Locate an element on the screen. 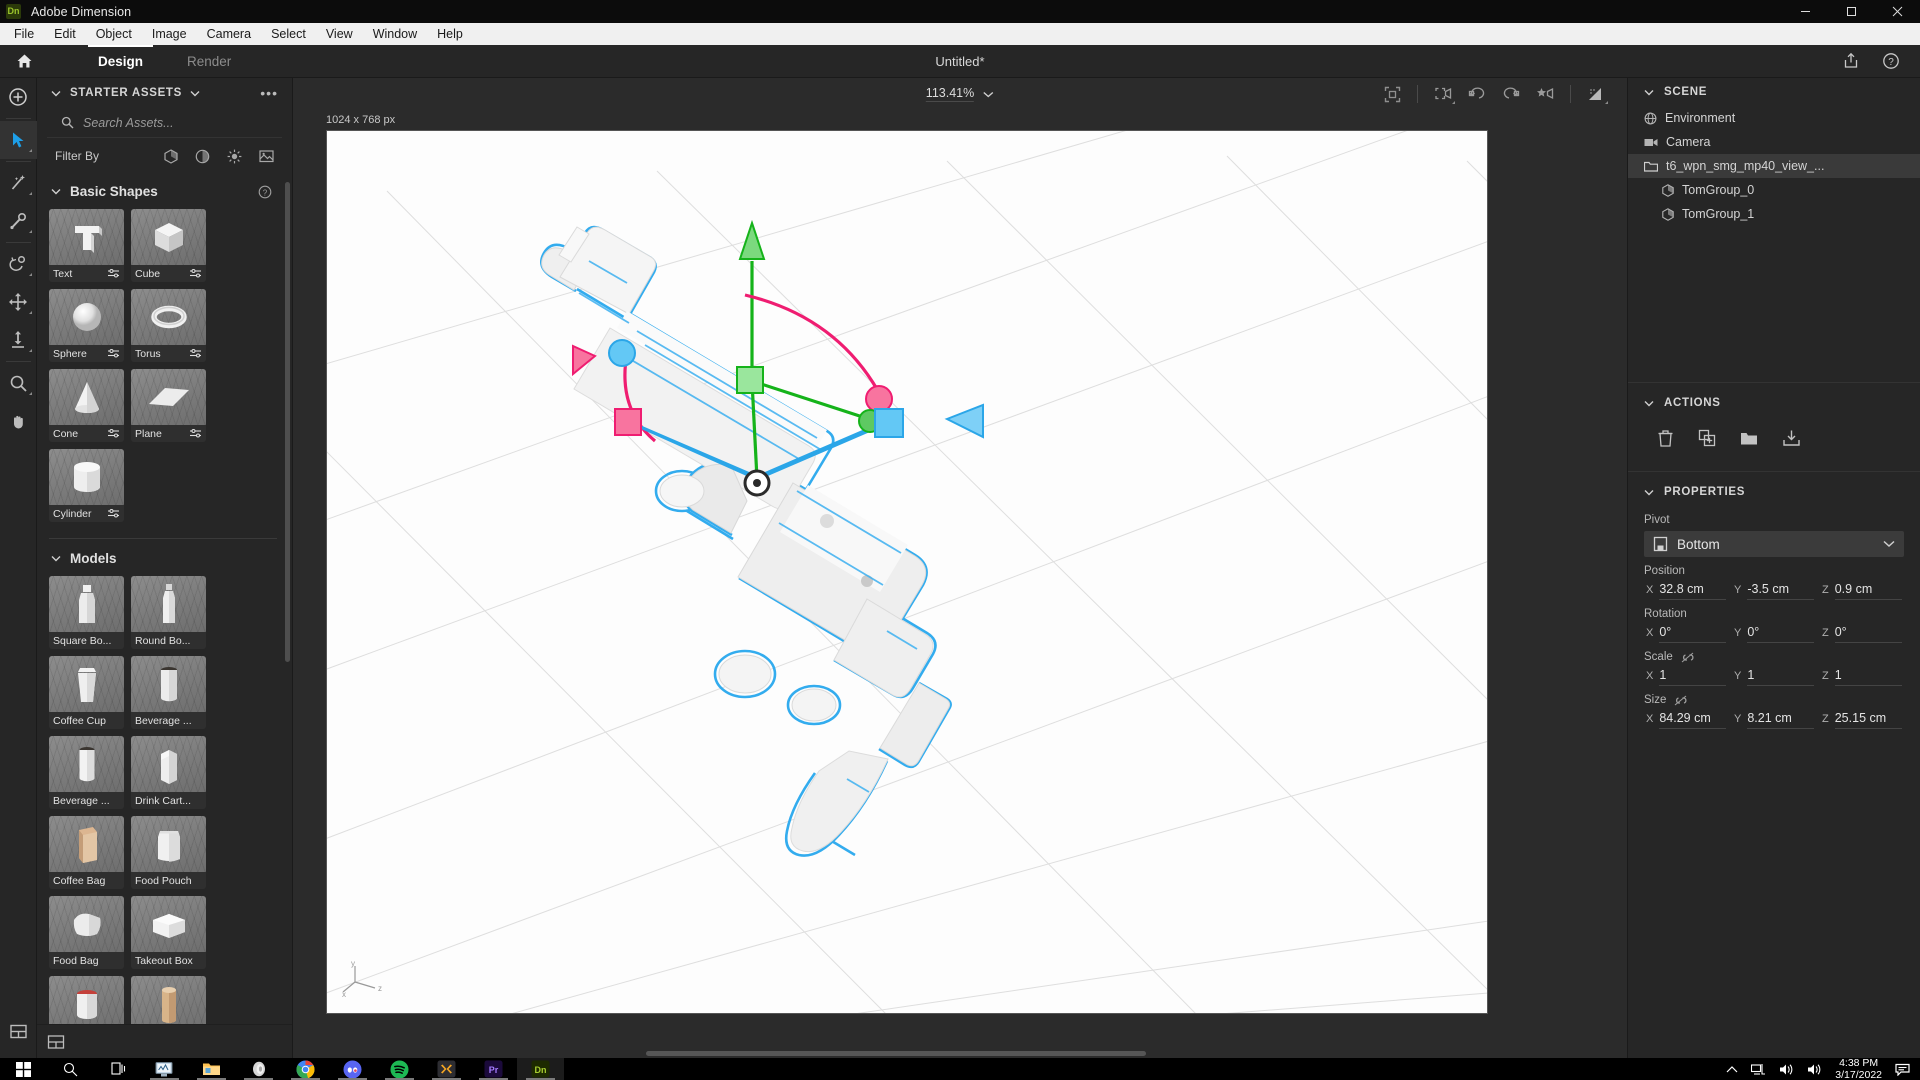 Image resolution: width=1920 pixels, height=1080 pixels. tool-select is located at coordinates (18, 140).